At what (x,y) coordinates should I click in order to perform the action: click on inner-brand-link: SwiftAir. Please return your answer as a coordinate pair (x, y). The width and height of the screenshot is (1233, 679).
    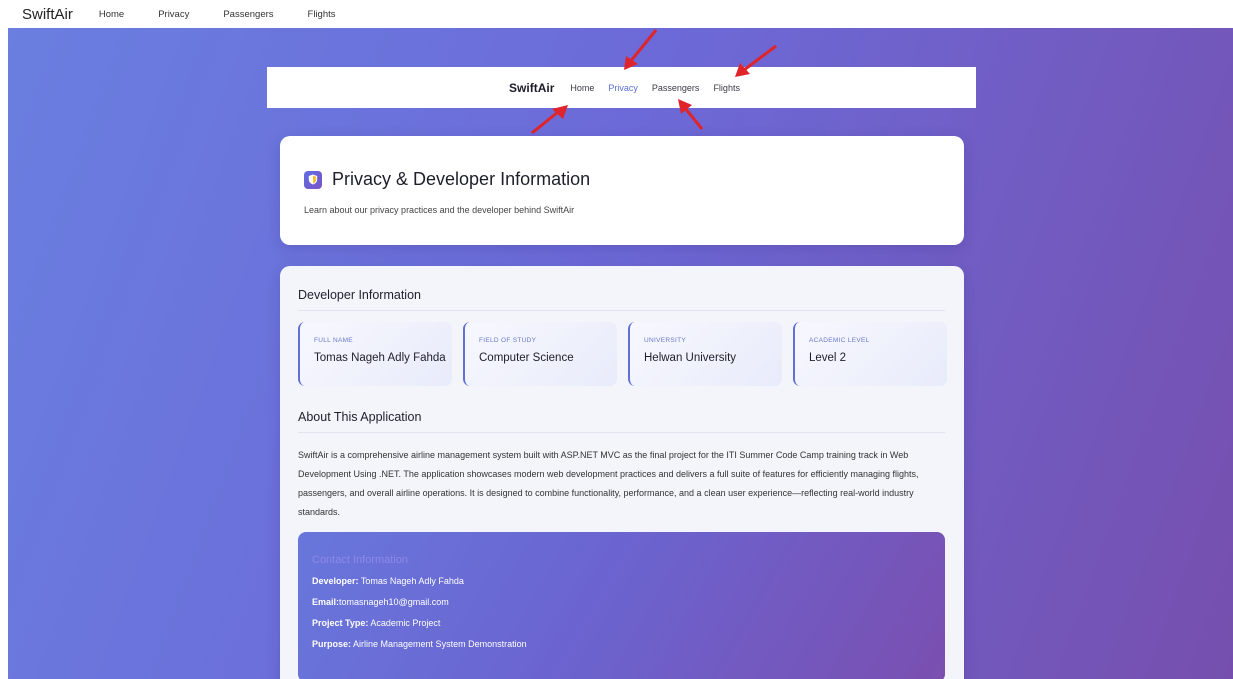
    Looking at the image, I should click on (531, 88).